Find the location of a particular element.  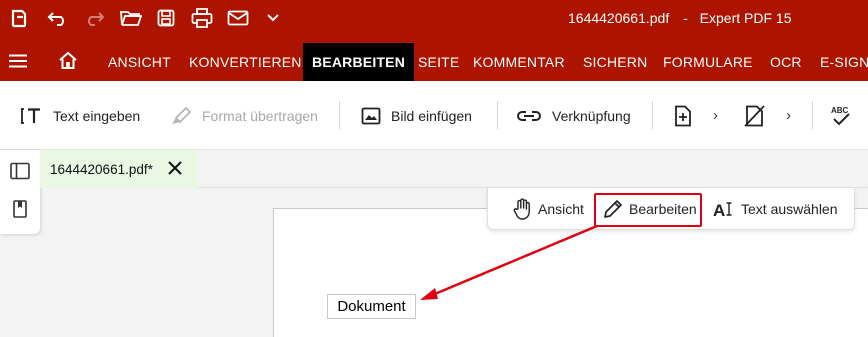

home-icon is located at coordinates (68, 63).